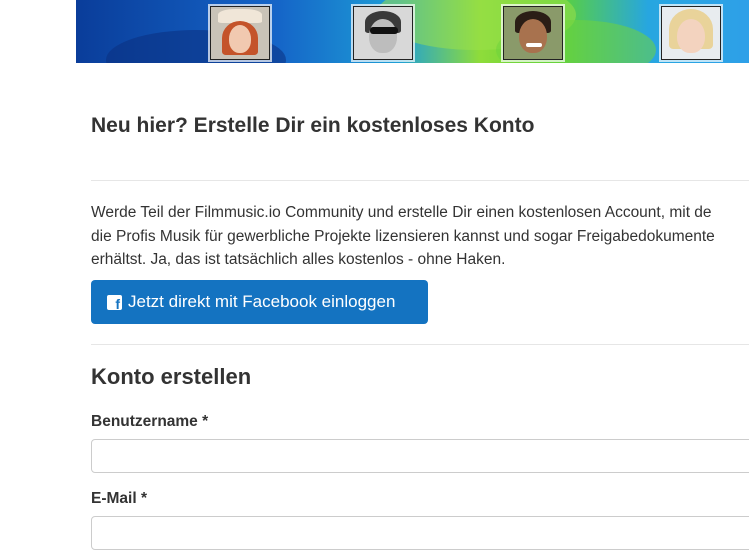  Describe the element at coordinates (114, 303) in the screenshot. I see `facebook-icon: f` at that location.